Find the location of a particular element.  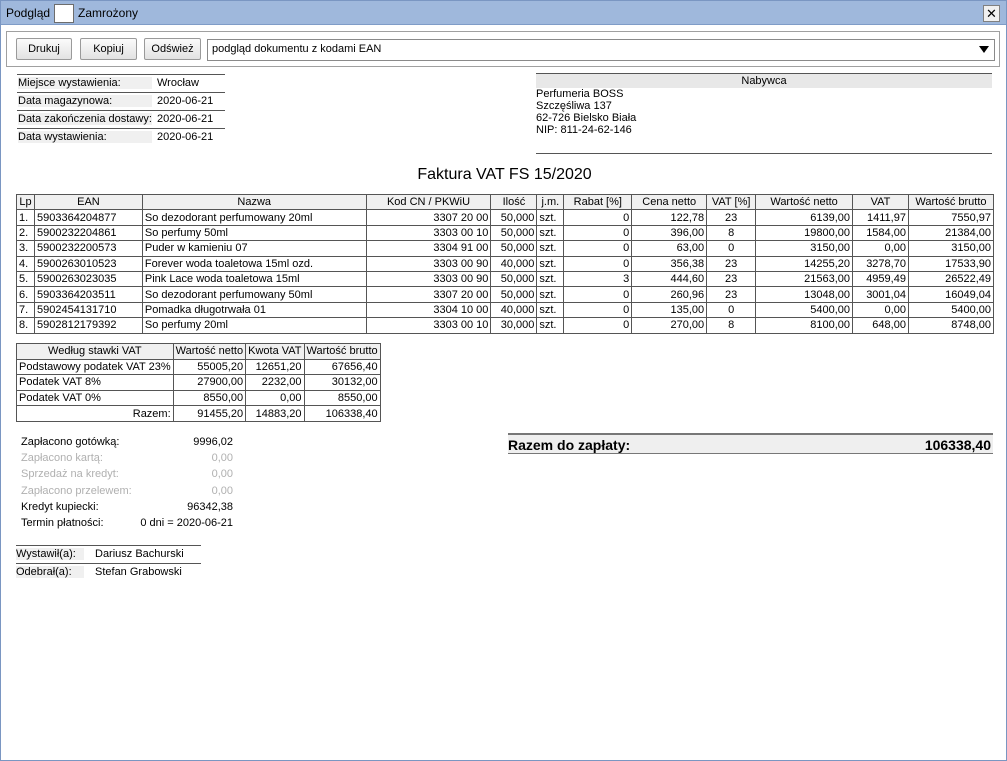

buyer-city: 62-726 Bielsko Biała is located at coordinates (586, 118).